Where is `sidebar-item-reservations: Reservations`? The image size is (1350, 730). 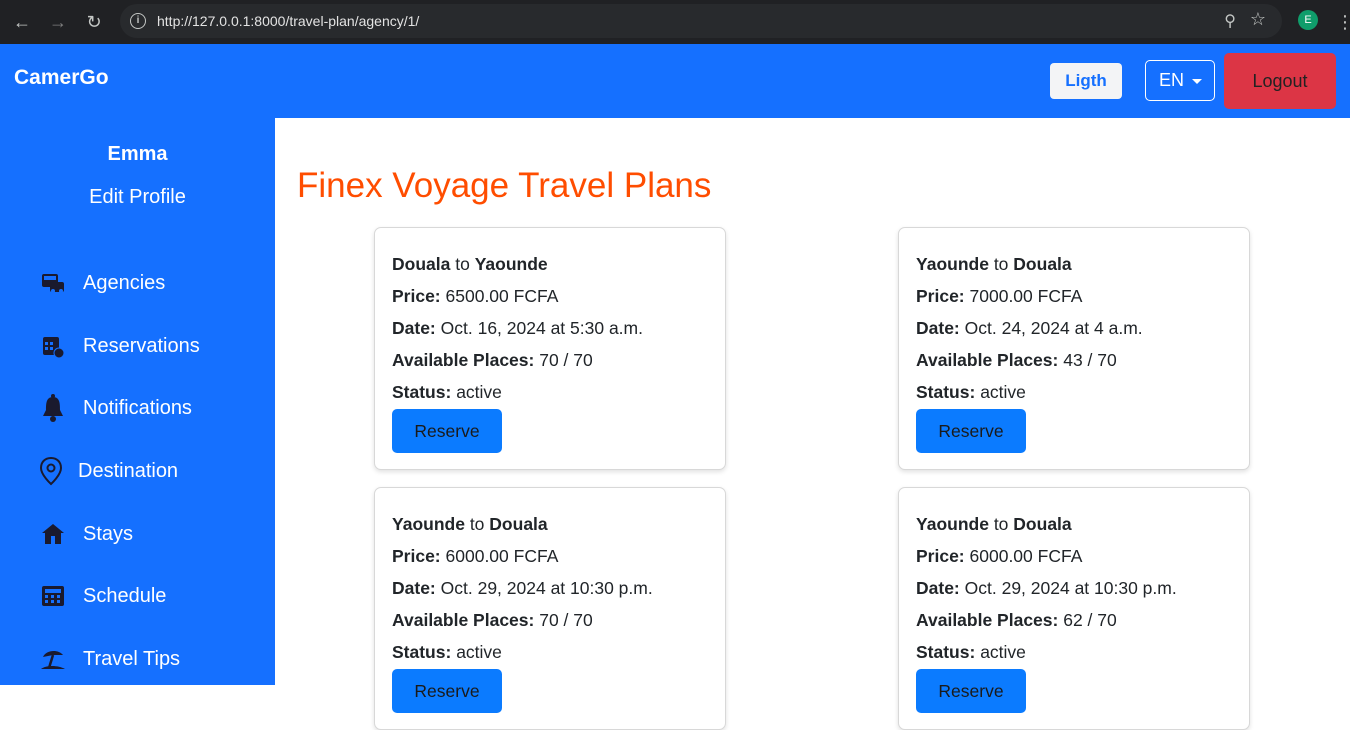
sidebar-item-reservations: Reservations is located at coordinates (119, 346).